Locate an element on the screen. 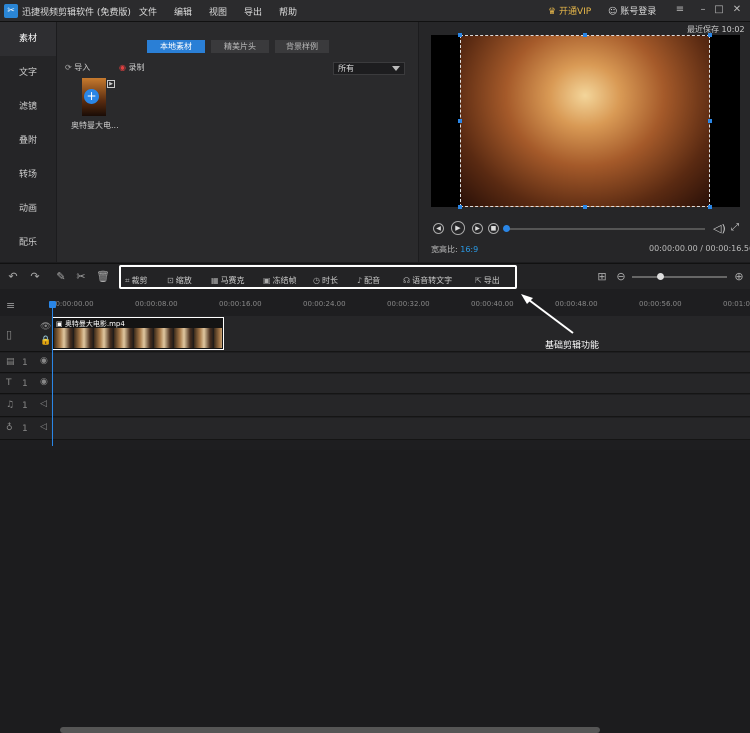  next-frame-icon: ▶ is located at coordinates (477, 228).